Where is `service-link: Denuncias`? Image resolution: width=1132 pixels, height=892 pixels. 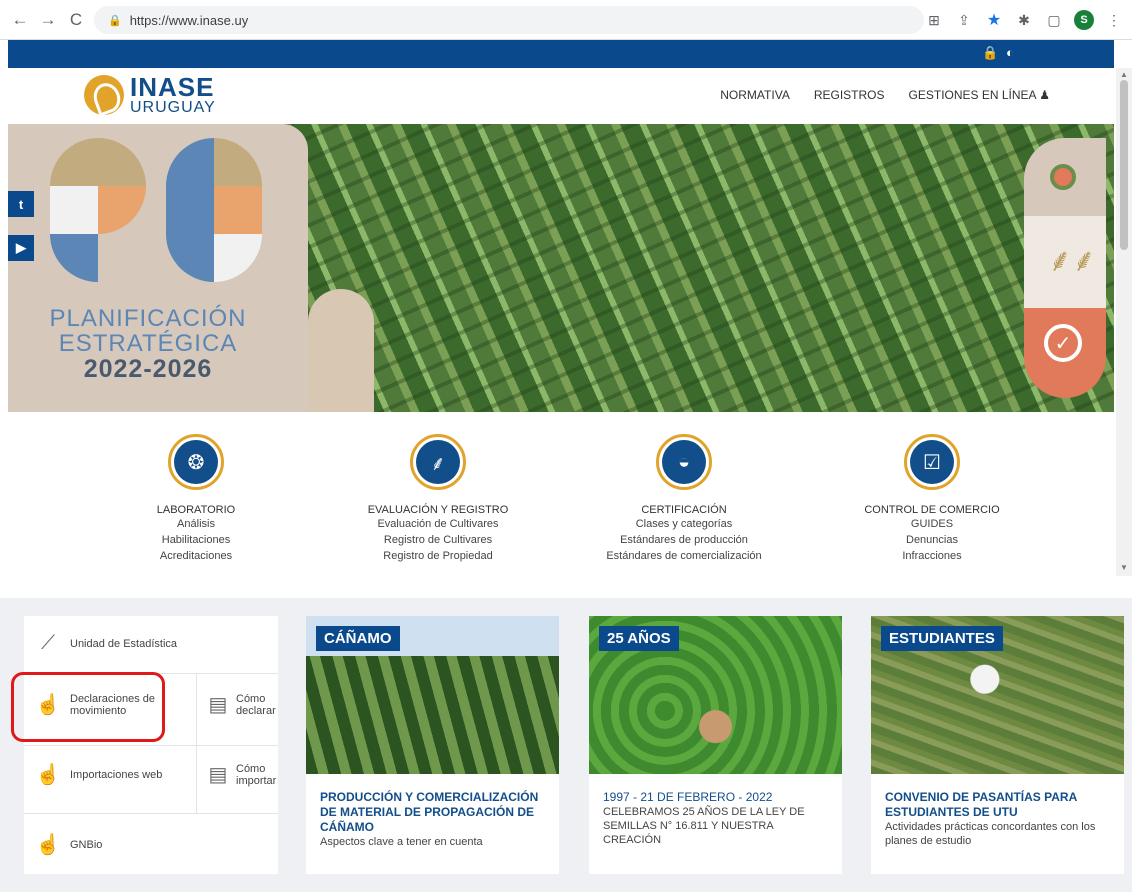 service-link: Denuncias is located at coordinates (932, 540).